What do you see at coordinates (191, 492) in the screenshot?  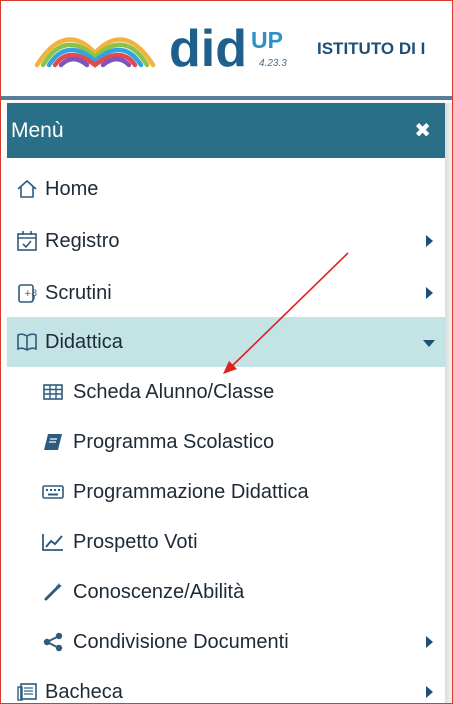 I see `sidebar-item-label: Programmazione Didattica` at bounding box center [191, 492].